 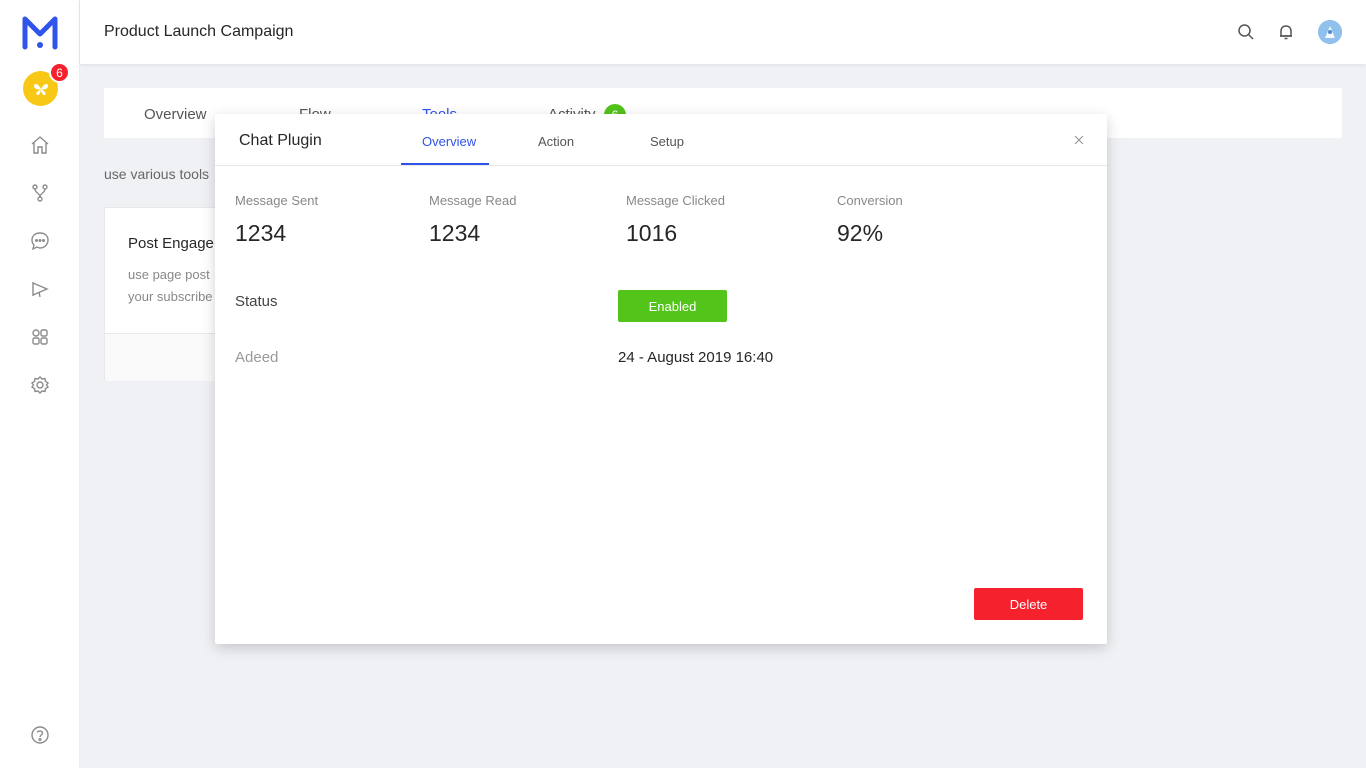 I want to click on modal-header: Chat Plugin Overview Action Setup, so click(x=661, y=140).